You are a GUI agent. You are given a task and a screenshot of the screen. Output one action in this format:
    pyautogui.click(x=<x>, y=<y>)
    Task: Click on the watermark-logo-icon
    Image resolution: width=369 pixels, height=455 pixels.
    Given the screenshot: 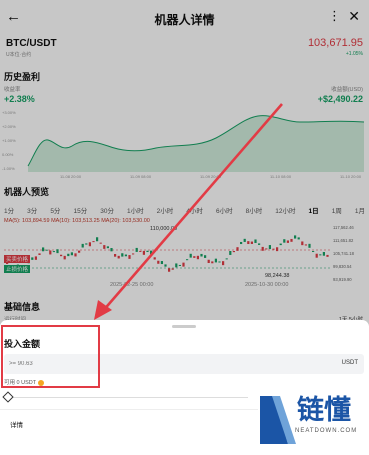 What is the action you would take?
    pyautogui.click(x=278, y=420)
    